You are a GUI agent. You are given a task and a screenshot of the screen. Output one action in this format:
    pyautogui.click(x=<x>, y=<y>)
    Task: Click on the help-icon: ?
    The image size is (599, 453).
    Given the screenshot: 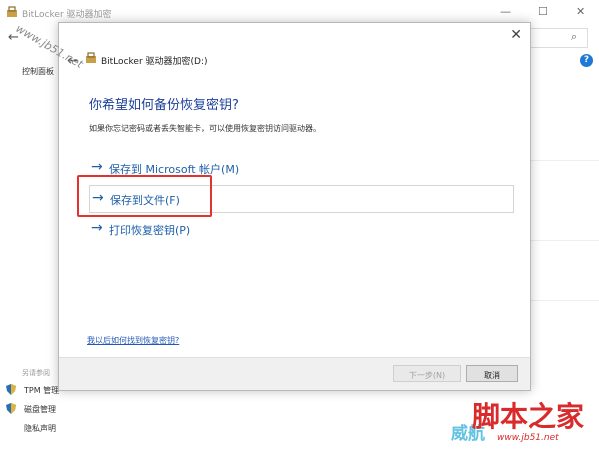 What is the action you would take?
    pyautogui.click(x=586, y=60)
    